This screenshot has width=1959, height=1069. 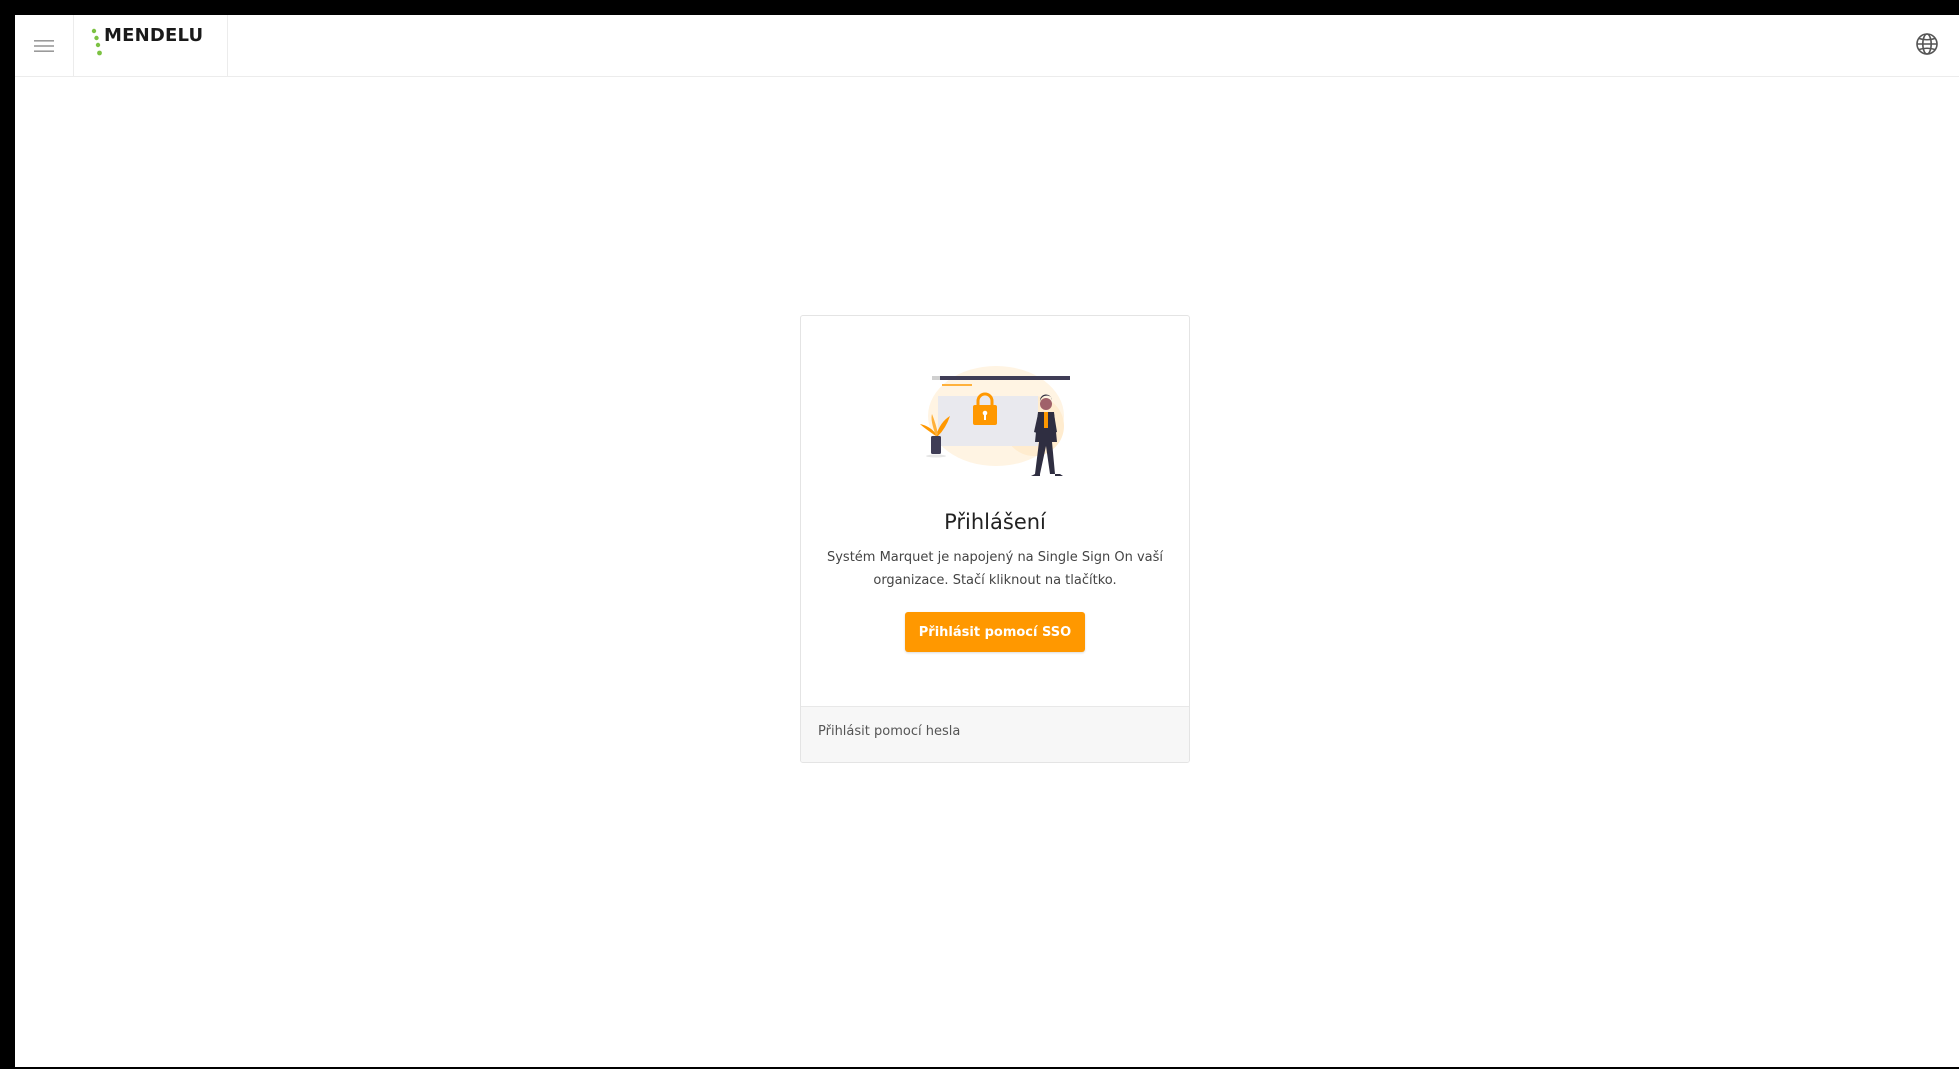 I want to click on globe-icon, so click(x=1927, y=44).